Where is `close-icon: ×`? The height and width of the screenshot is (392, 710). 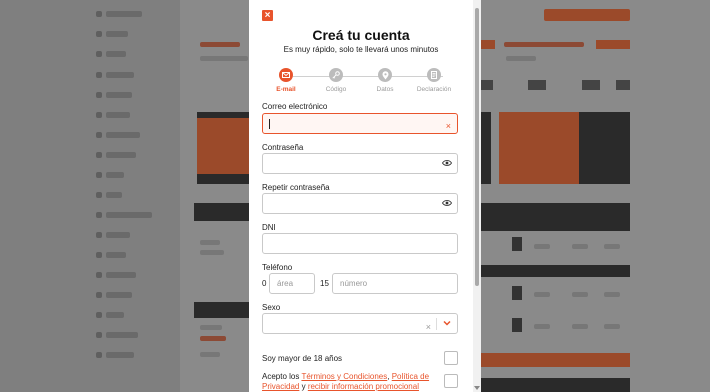
close-icon: × is located at coordinates (267, 15).